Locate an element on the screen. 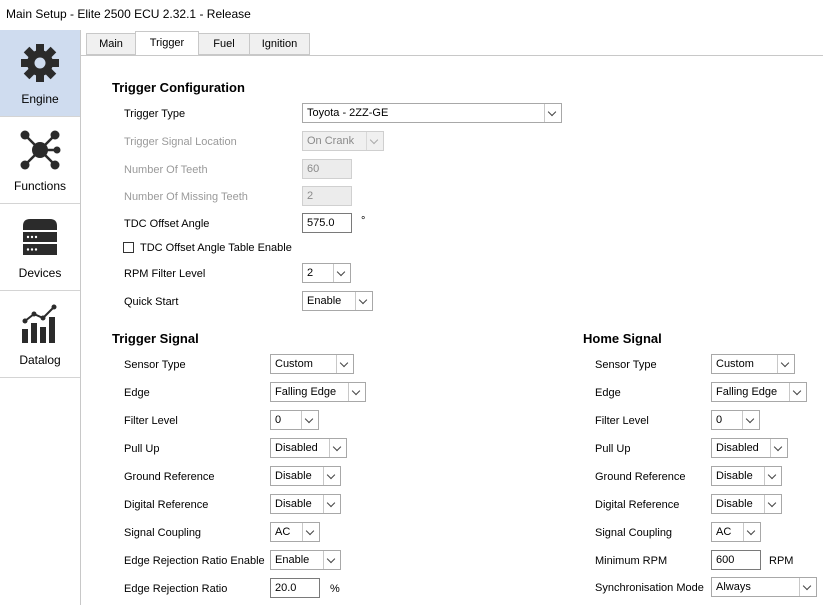 The image size is (823, 606). edge-rejection-ratio-enable-value: Enable is located at coordinates (292, 560).